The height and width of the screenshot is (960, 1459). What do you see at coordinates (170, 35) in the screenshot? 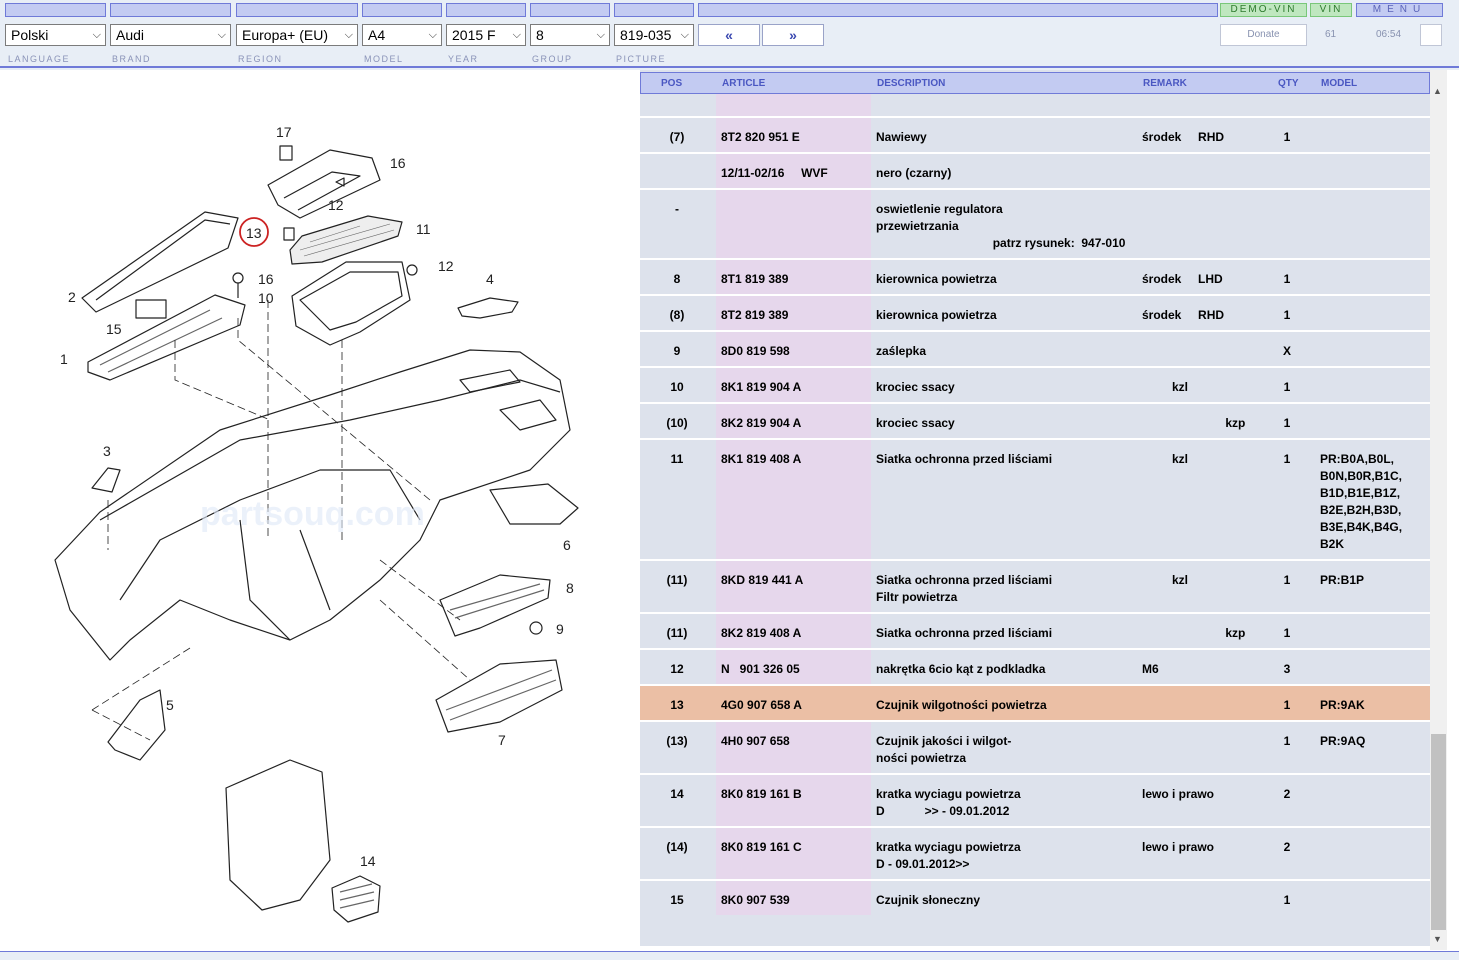
I see `brand-select: Audi ⌵` at bounding box center [170, 35].